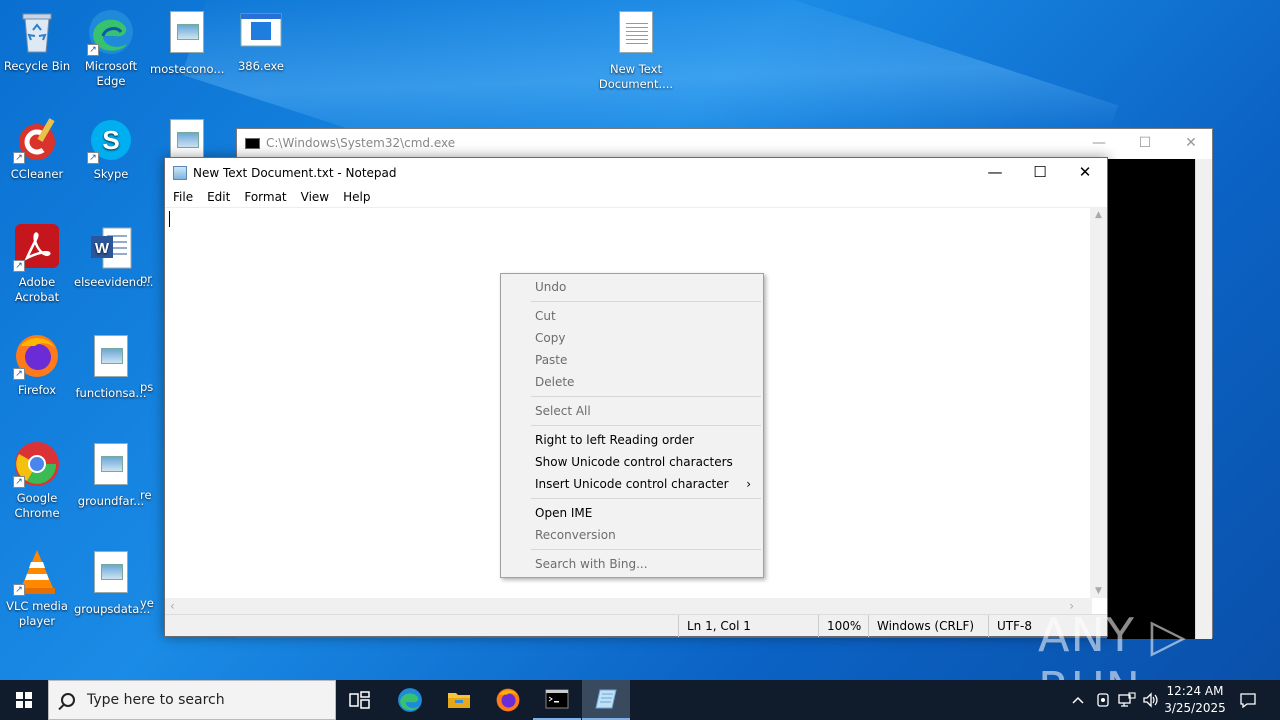  I want to click on menu-help: Help, so click(356, 197).